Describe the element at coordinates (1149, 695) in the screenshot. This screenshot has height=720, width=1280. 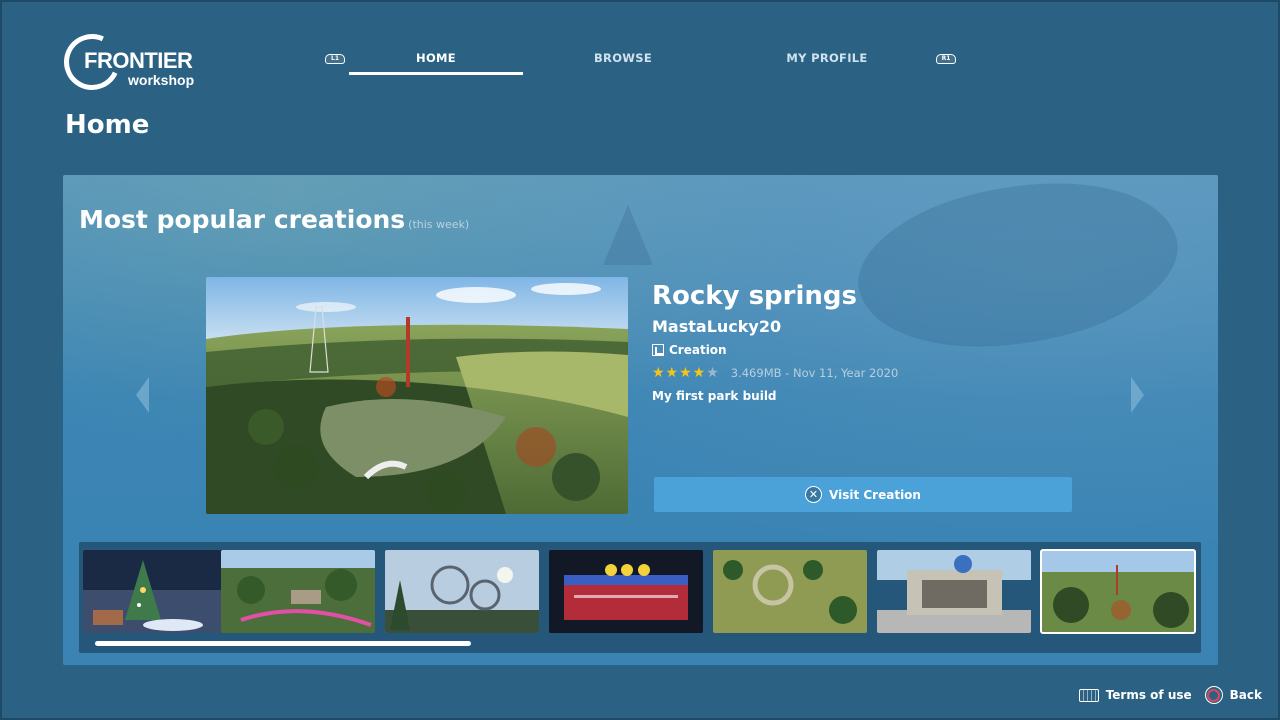
I see `terms-of-use-link: Terms of use` at that location.